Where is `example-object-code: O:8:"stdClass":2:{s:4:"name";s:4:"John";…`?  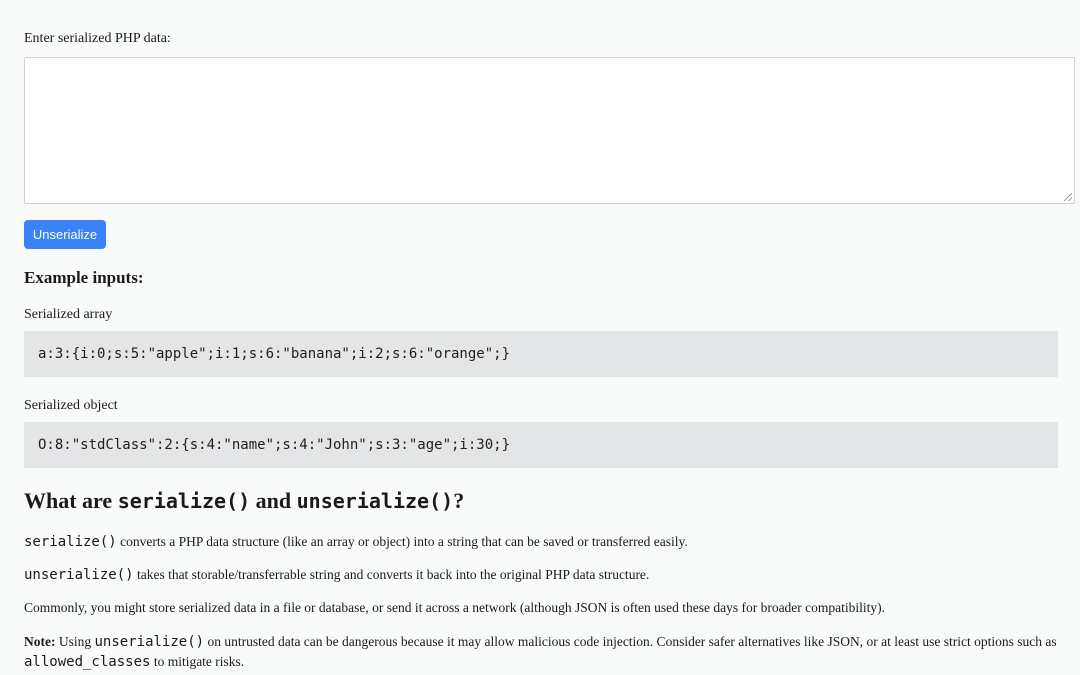 example-object-code: O:8:"stdClass":2:{s:4:"name";s:4:"John";… is located at coordinates (541, 445).